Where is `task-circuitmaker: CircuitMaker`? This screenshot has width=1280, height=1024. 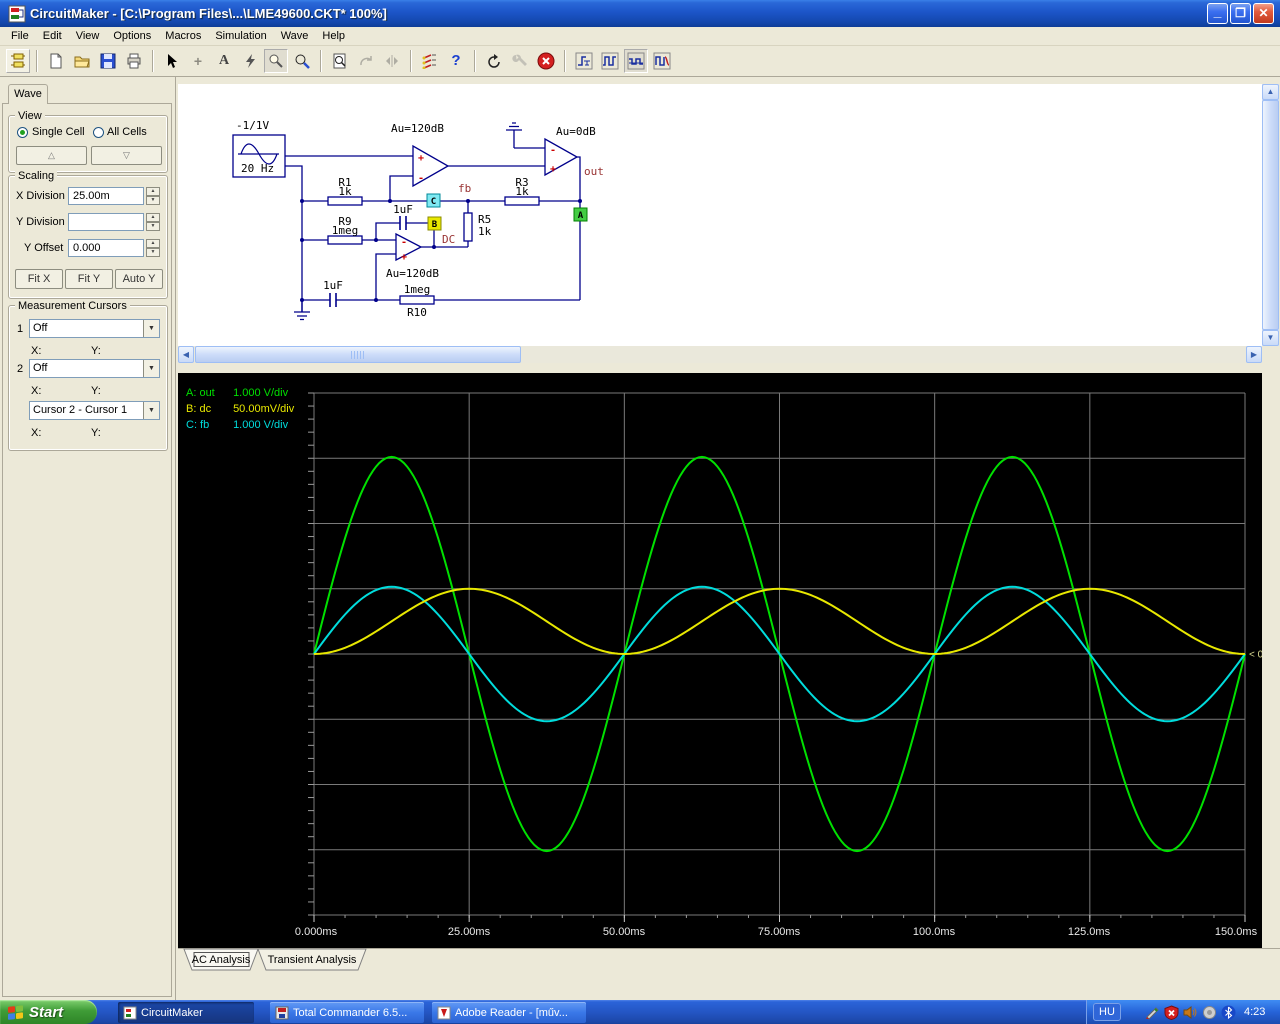
task-circuitmaker: CircuitMaker is located at coordinates (186, 1012).